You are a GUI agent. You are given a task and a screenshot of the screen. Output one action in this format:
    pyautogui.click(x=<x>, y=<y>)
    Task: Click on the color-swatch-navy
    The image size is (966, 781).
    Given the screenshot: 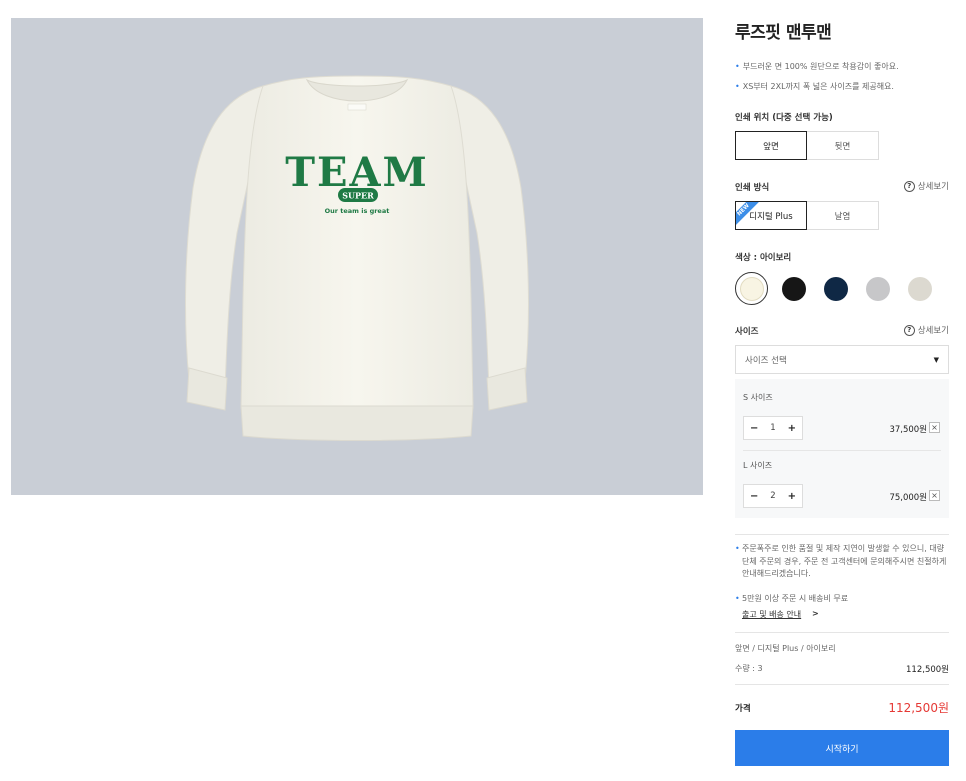 What is the action you would take?
    pyautogui.click(x=835, y=288)
    